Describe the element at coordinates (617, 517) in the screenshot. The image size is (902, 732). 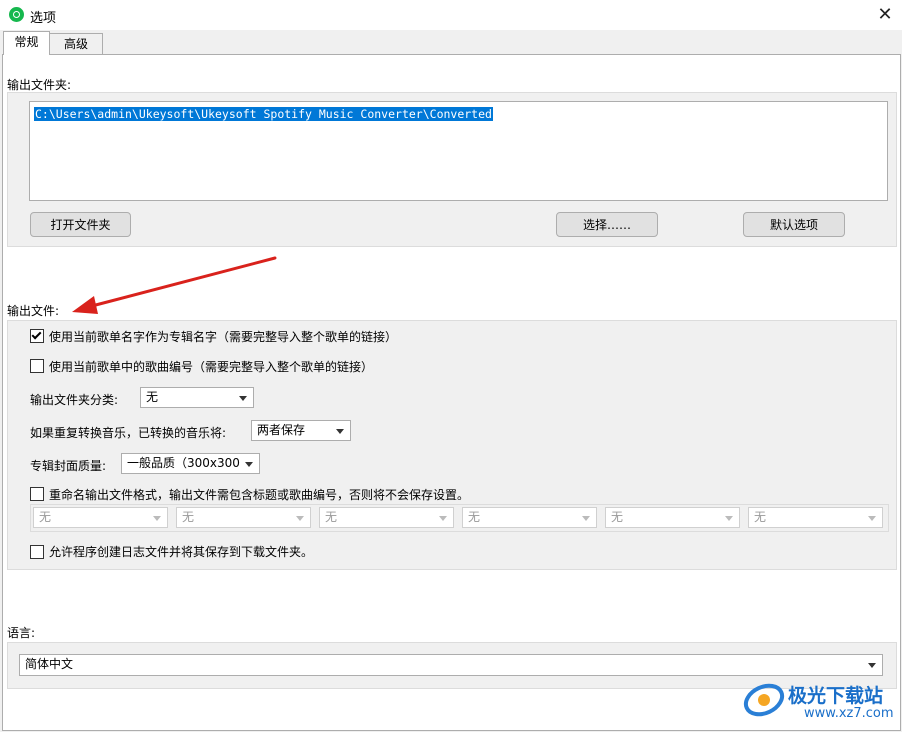
I see `rename-field-5-value: 无` at that location.